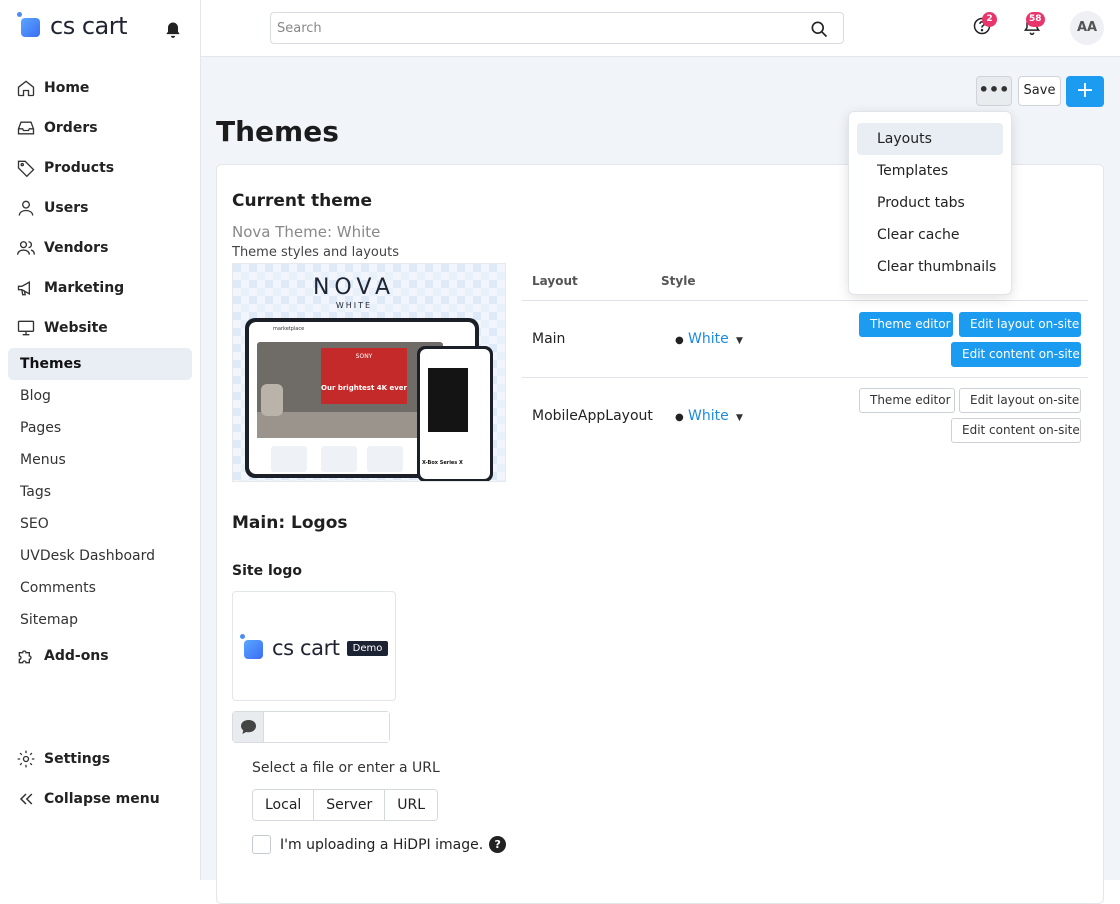 The height and width of the screenshot is (904, 1120). Describe the element at coordinates (100, 364) in the screenshot. I see `sidebar-item-themes: Themes` at that location.